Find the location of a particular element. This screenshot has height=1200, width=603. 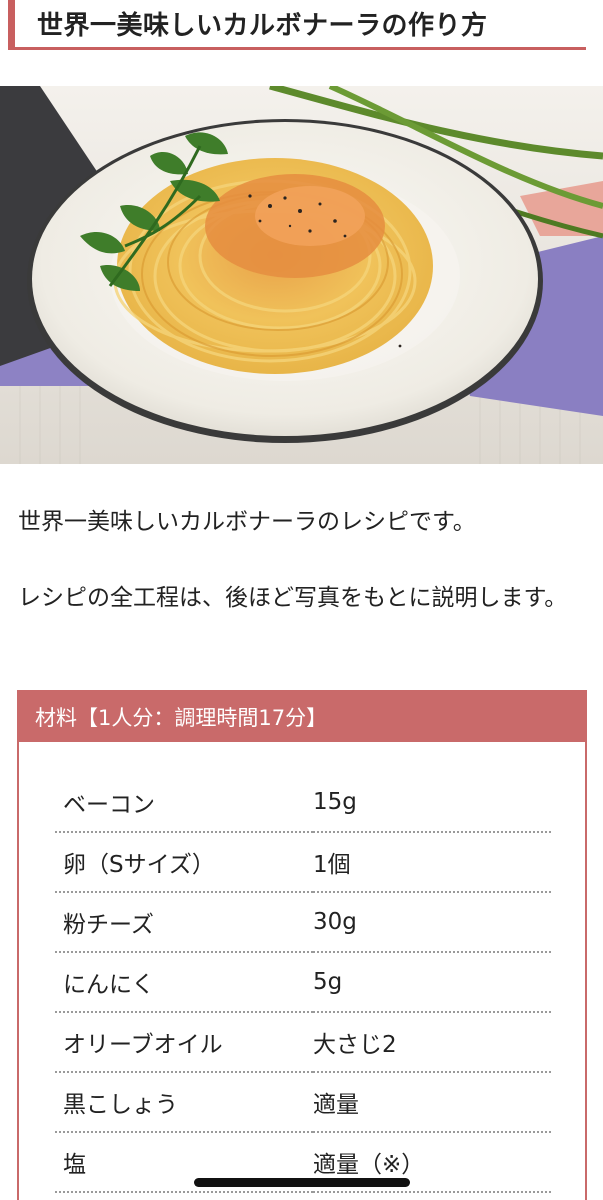

ingredient-row: にんにく 5g is located at coordinates (303, 982).